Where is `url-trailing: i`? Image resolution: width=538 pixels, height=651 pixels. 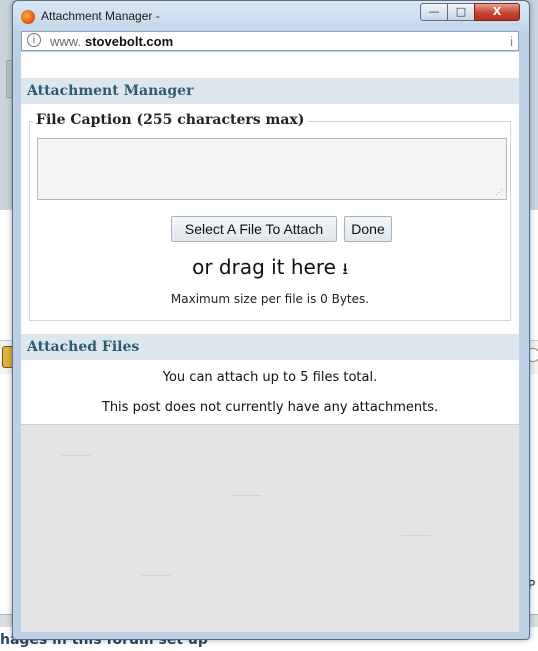 url-trailing: i is located at coordinates (511, 41).